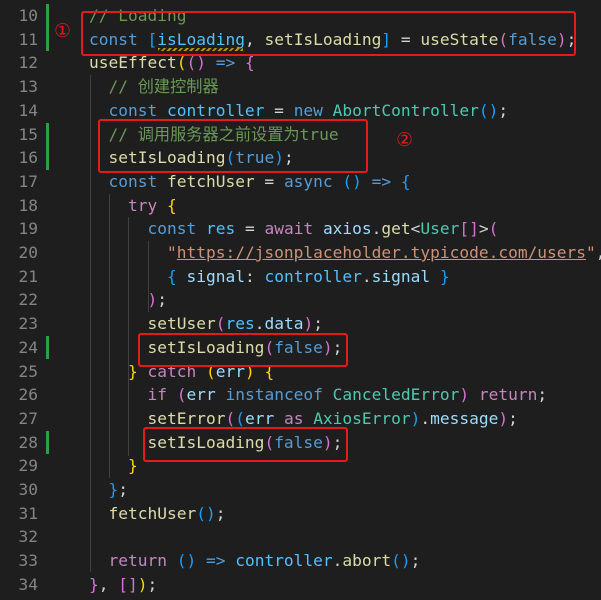 The image size is (601, 600). What do you see at coordinates (269, 277) in the screenshot?
I see `line-code: { signal: controller.signal }` at bounding box center [269, 277].